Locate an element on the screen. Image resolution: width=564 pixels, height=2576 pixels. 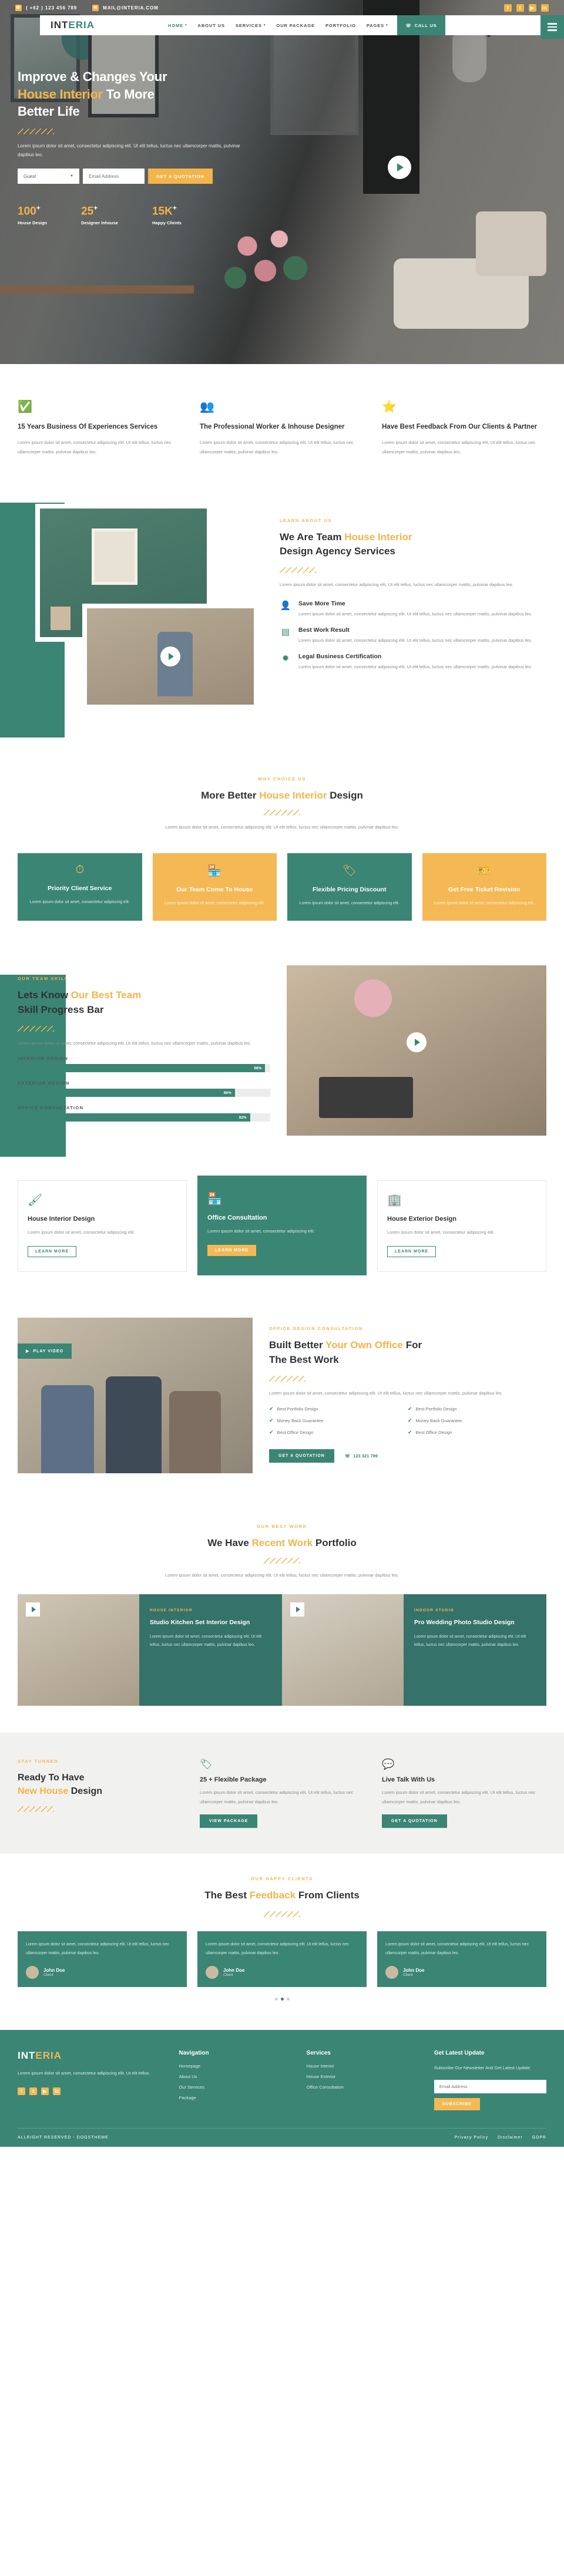
portfolio-card-title: Studio Kitchen Set Interior Design is located at coordinates (200, 1622).